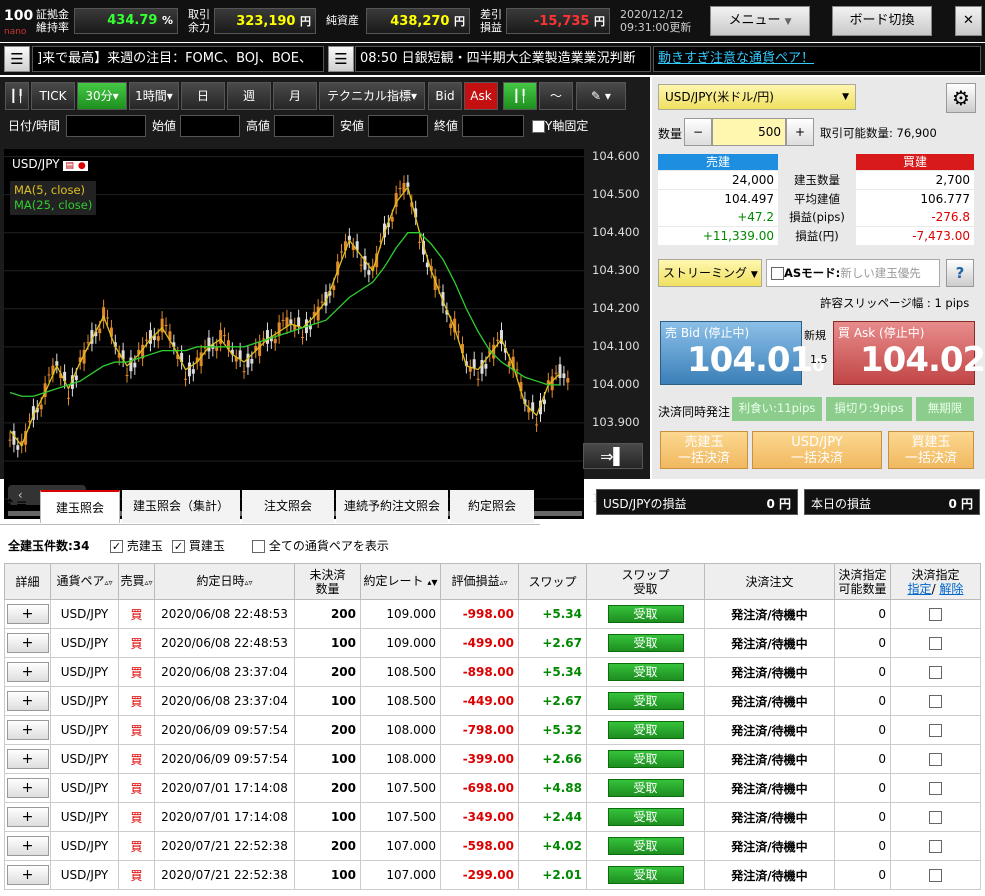 The height and width of the screenshot is (896, 985). I want to click on buy-position-filter: ✓ 買建玉, so click(198, 545).